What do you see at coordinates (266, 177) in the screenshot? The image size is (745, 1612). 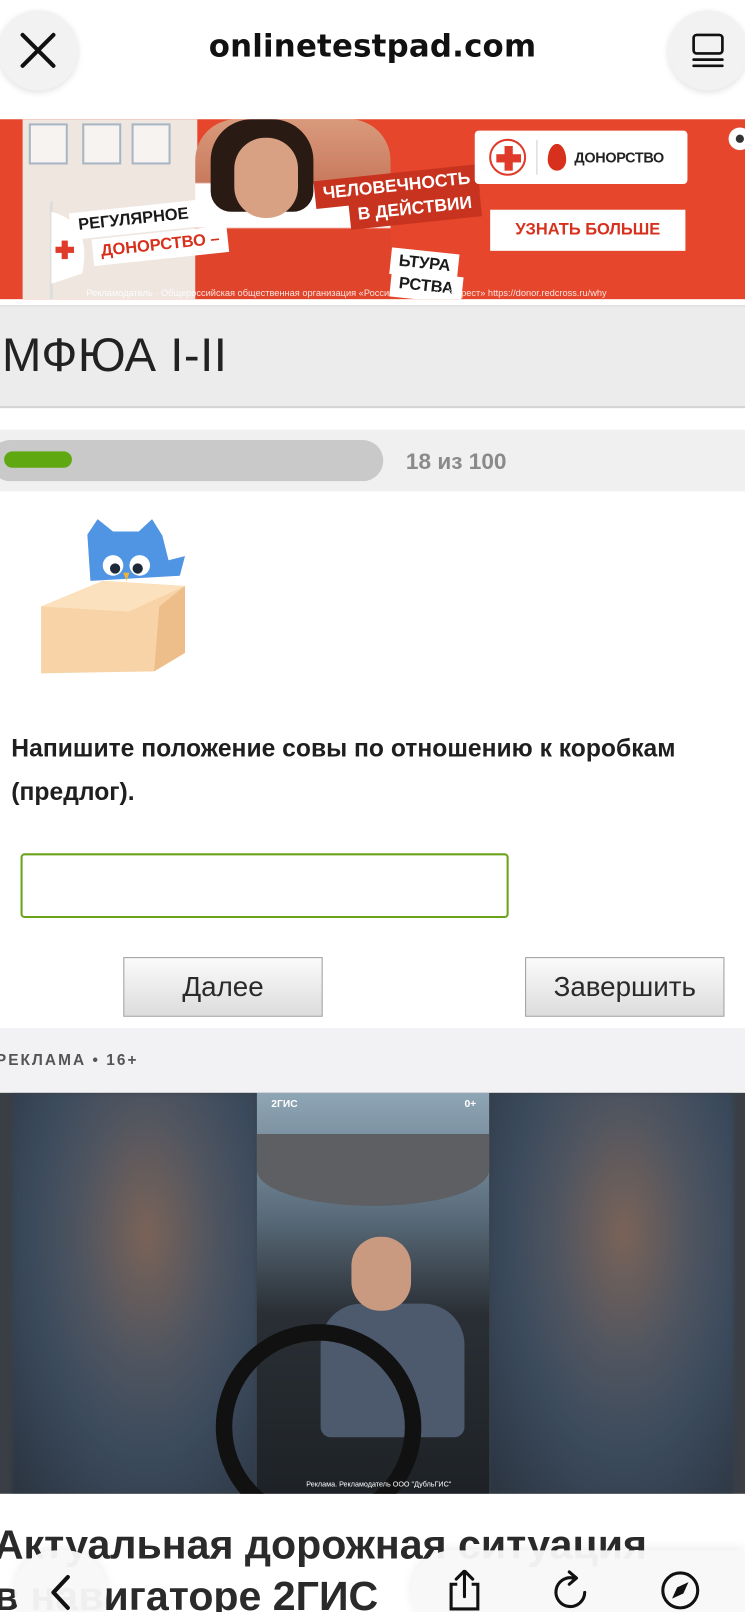 I see `banner-person-face` at bounding box center [266, 177].